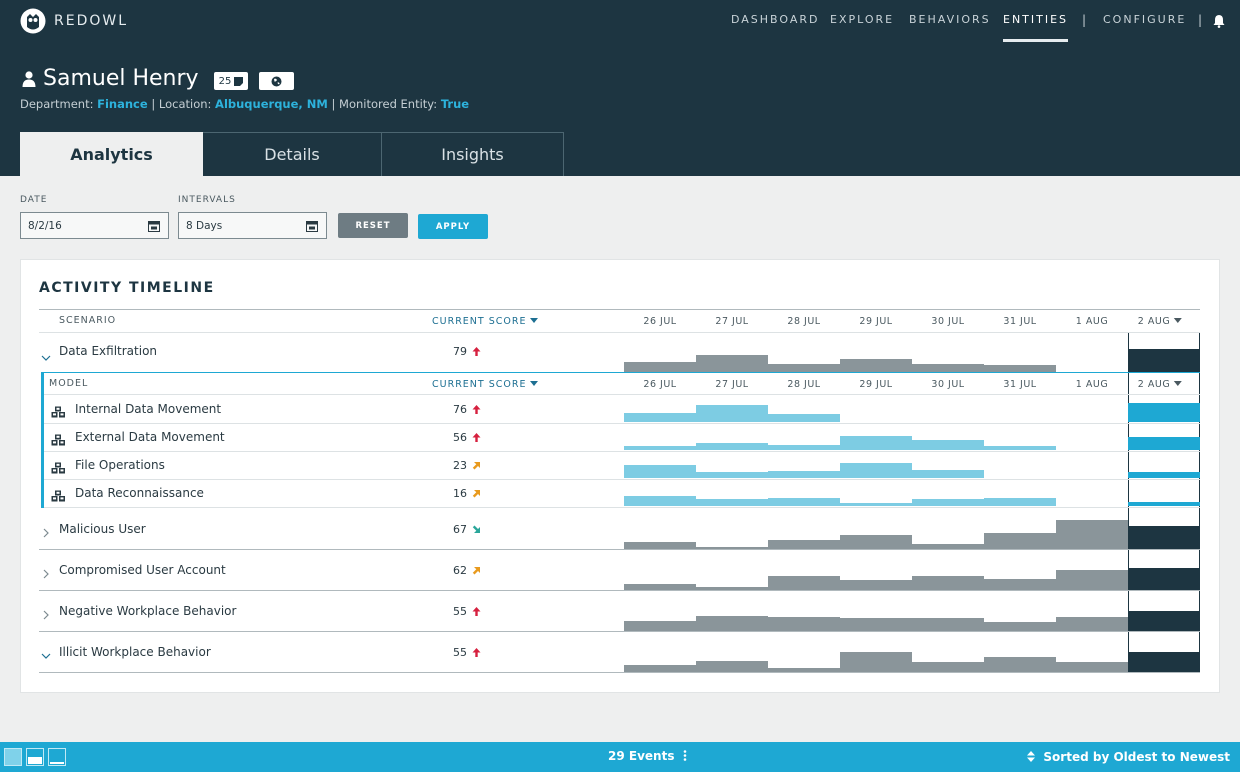 The width and height of the screenshot is (1240, 772). What do you see at coordinates (373, 225) in the screenshot?
I see `reset-button: RESET` at bounding box center [373, 225].